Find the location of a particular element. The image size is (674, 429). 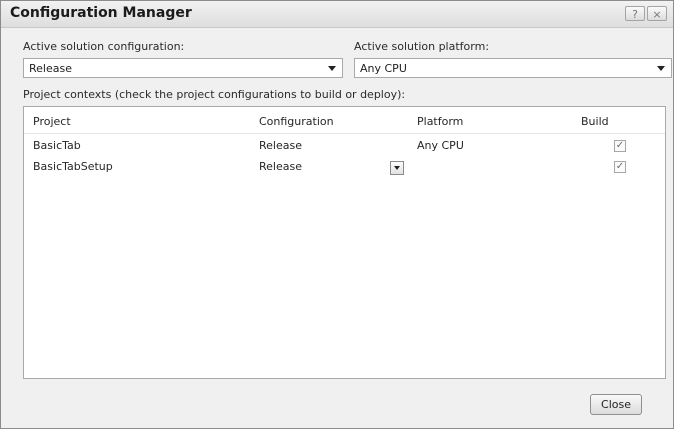

window-close-button: × is located at coordinates (657, 13).